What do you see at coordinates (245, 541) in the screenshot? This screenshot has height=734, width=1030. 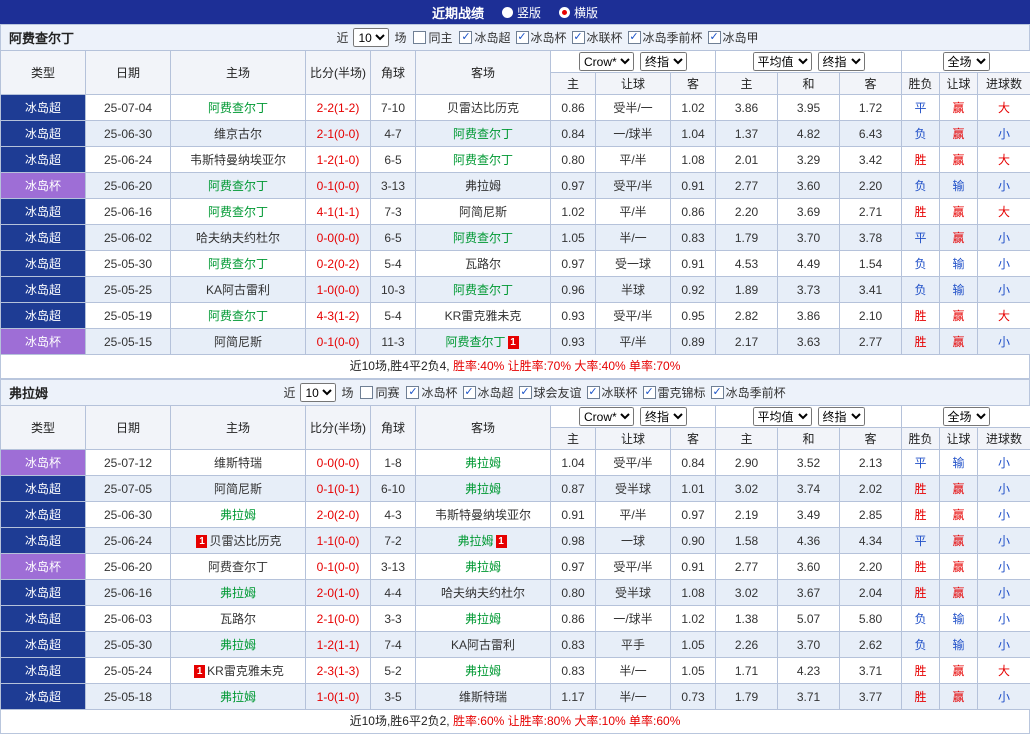 I see `home-team-link: 贝雷达比历克` at bounding box center [245, 541].